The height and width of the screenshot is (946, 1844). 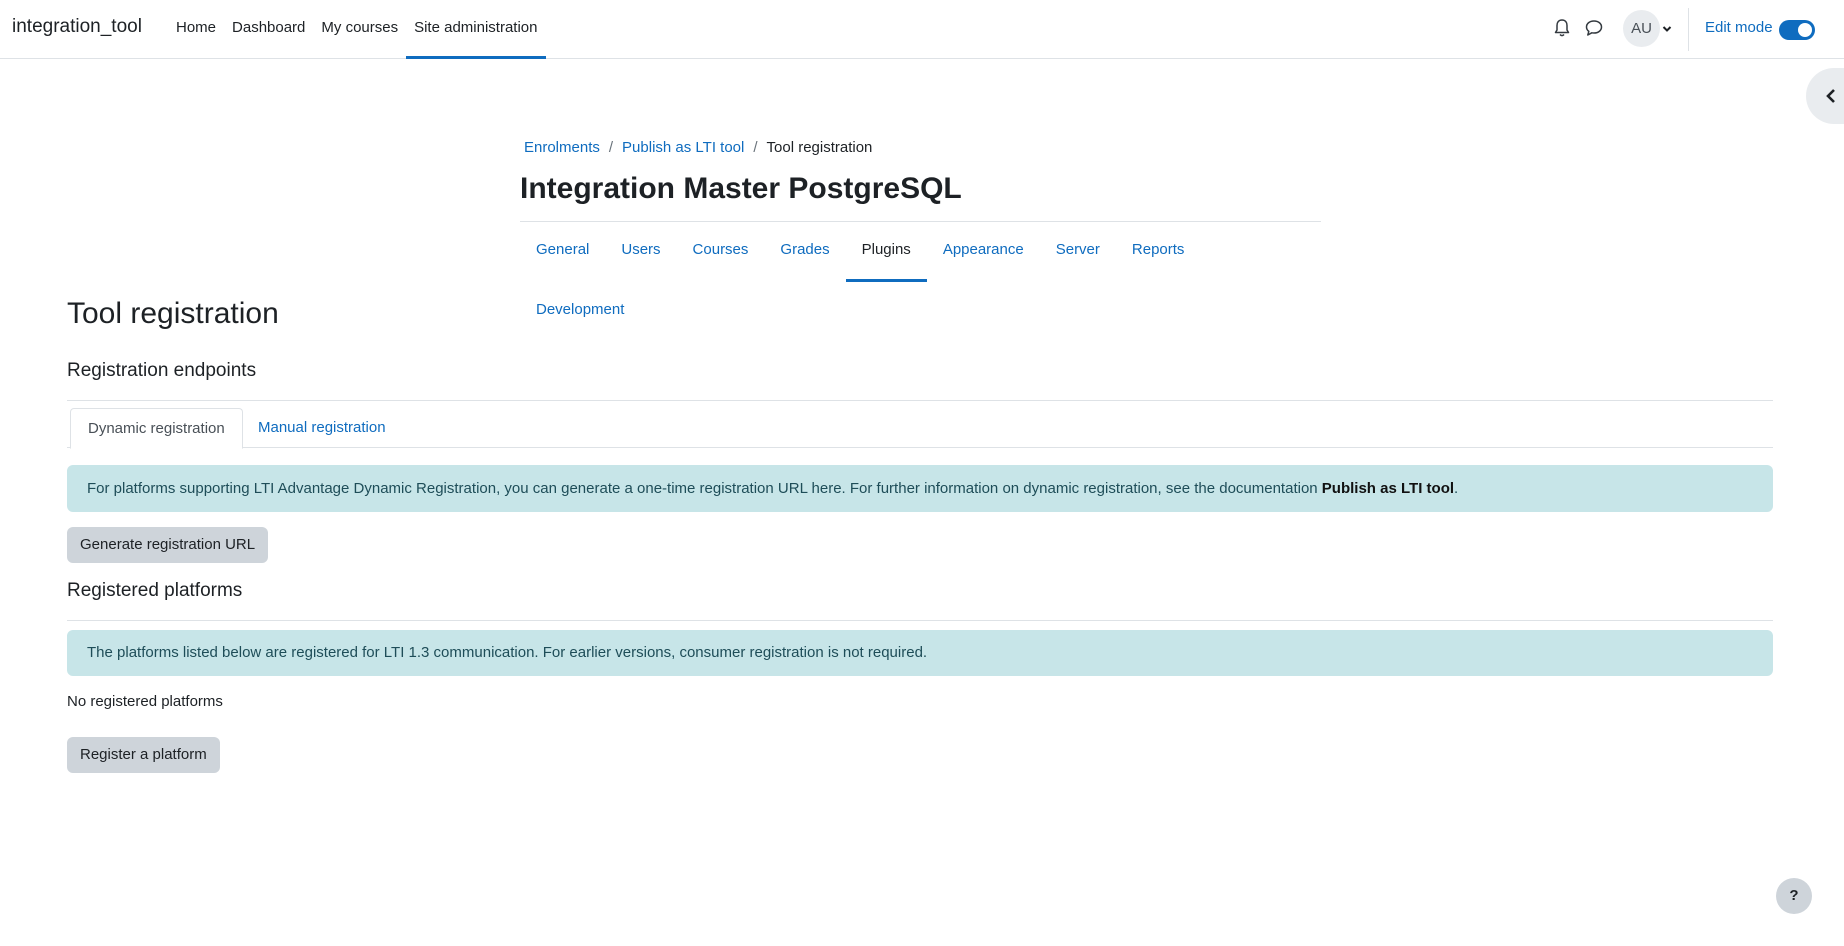 I want to click on help-button: ?, so click(x=1794, y=896).